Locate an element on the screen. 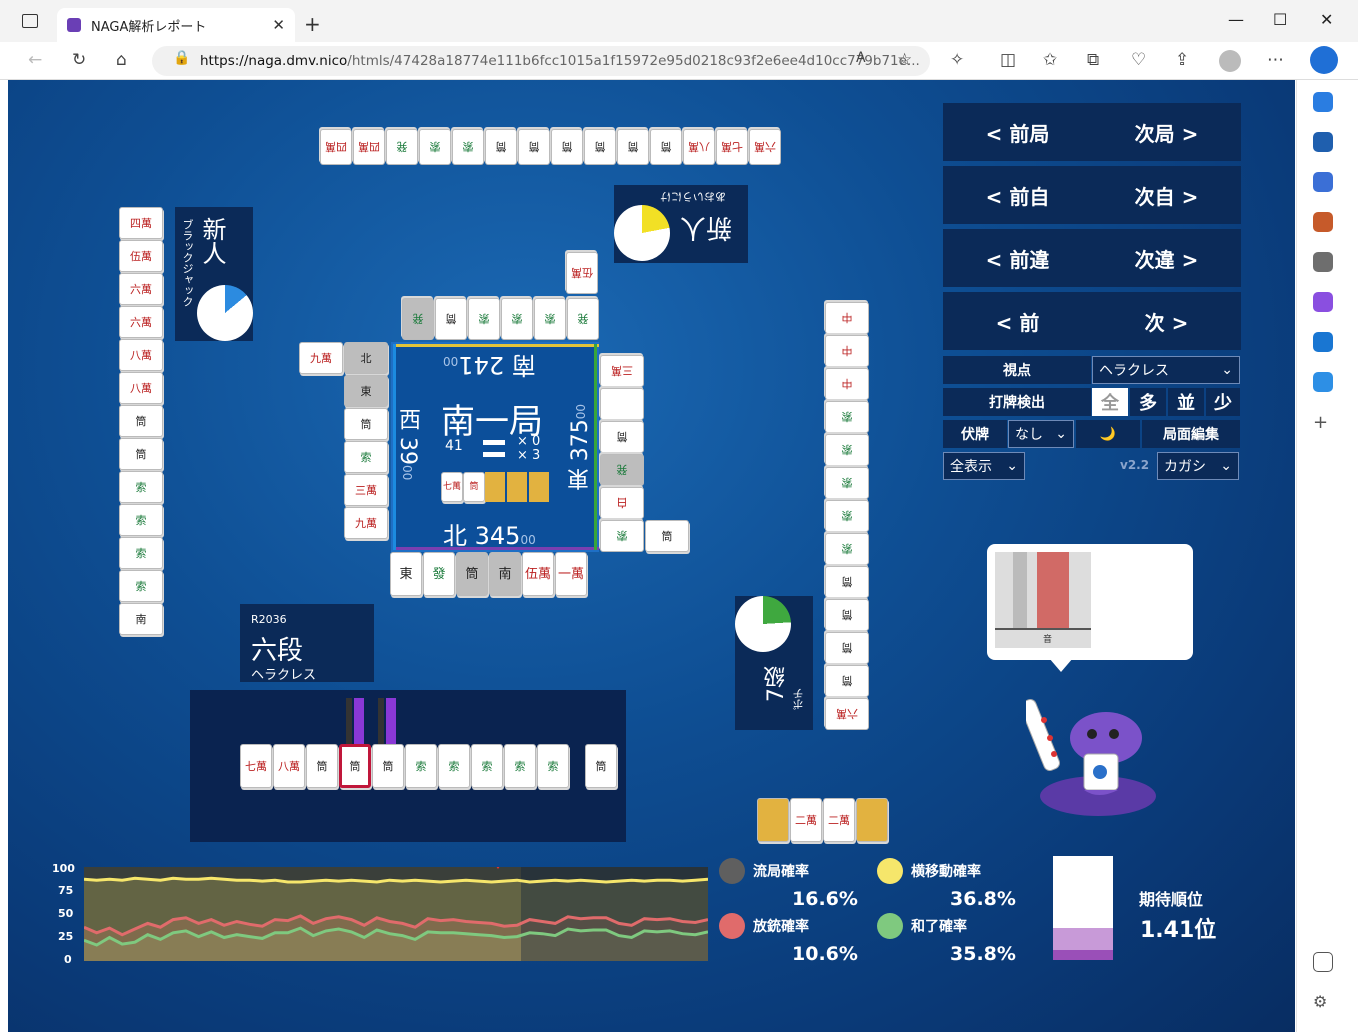 The width and height of the screenshot is (1358, 1032). detect-all-button: 全 is located at coordinates (1110, 402).